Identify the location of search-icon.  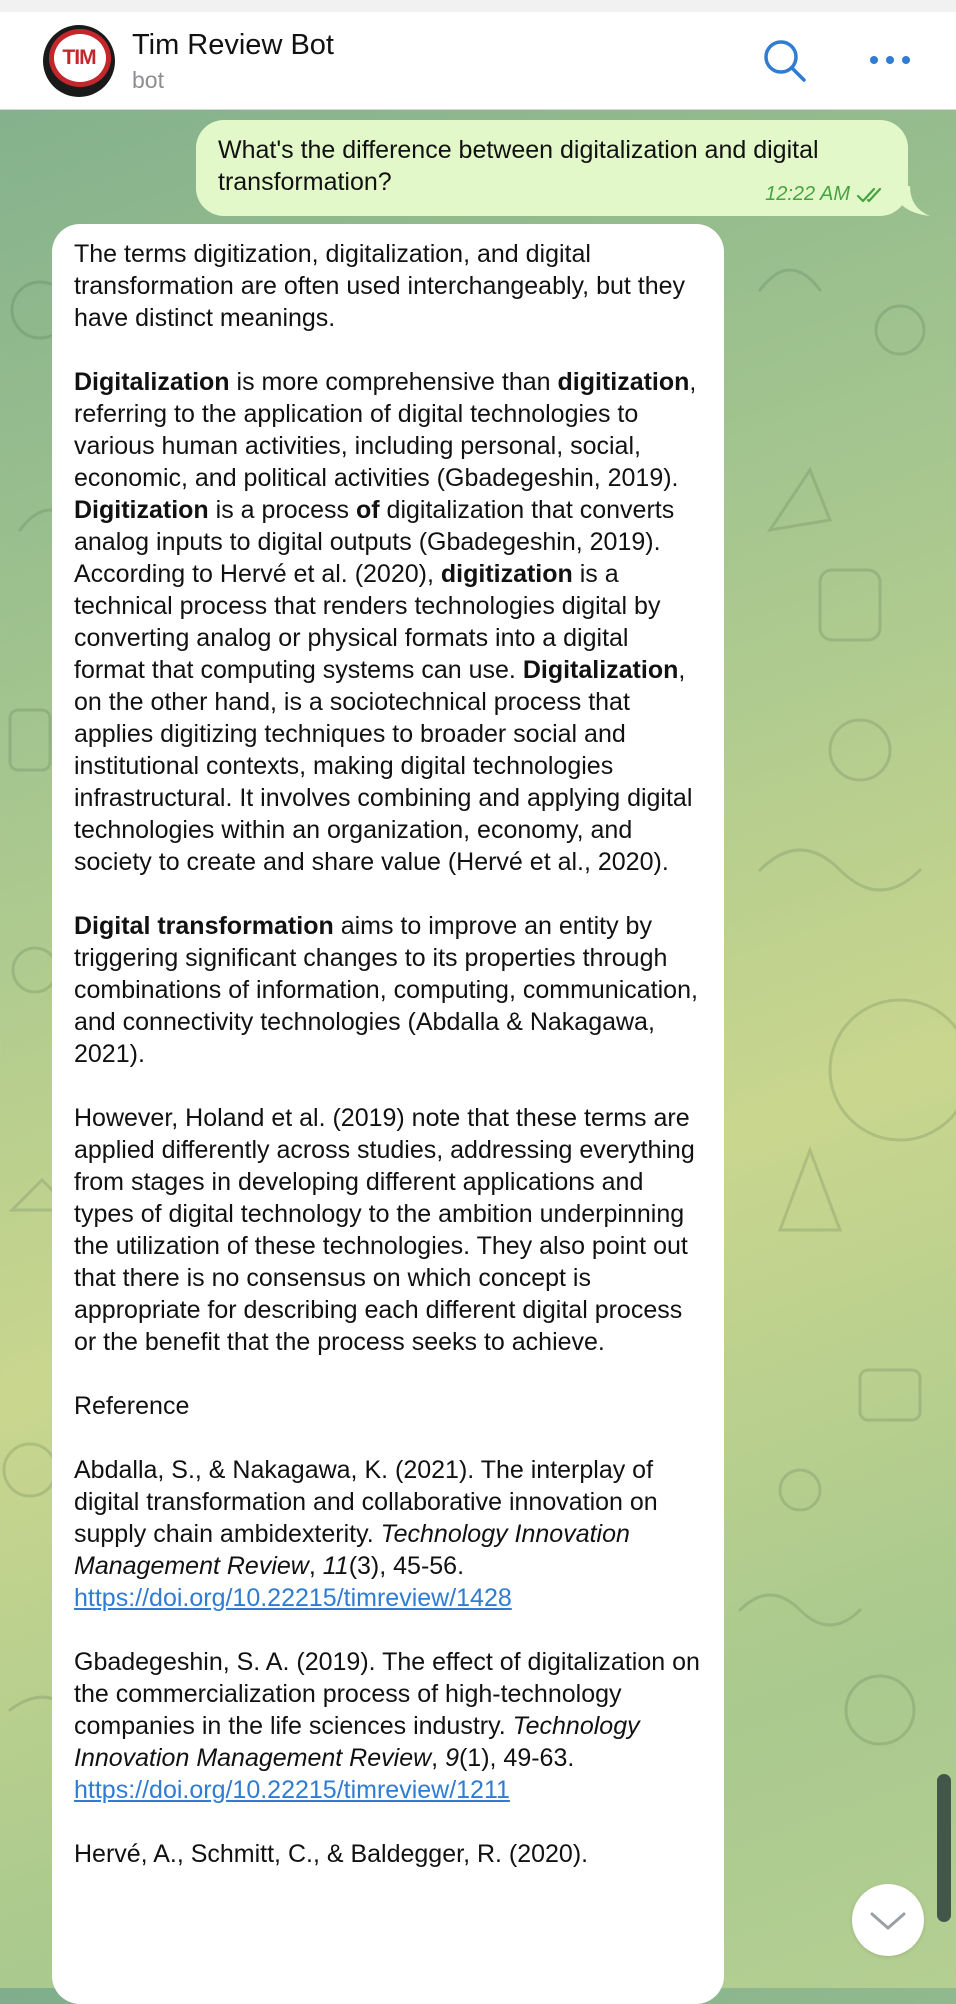
(785, 61).